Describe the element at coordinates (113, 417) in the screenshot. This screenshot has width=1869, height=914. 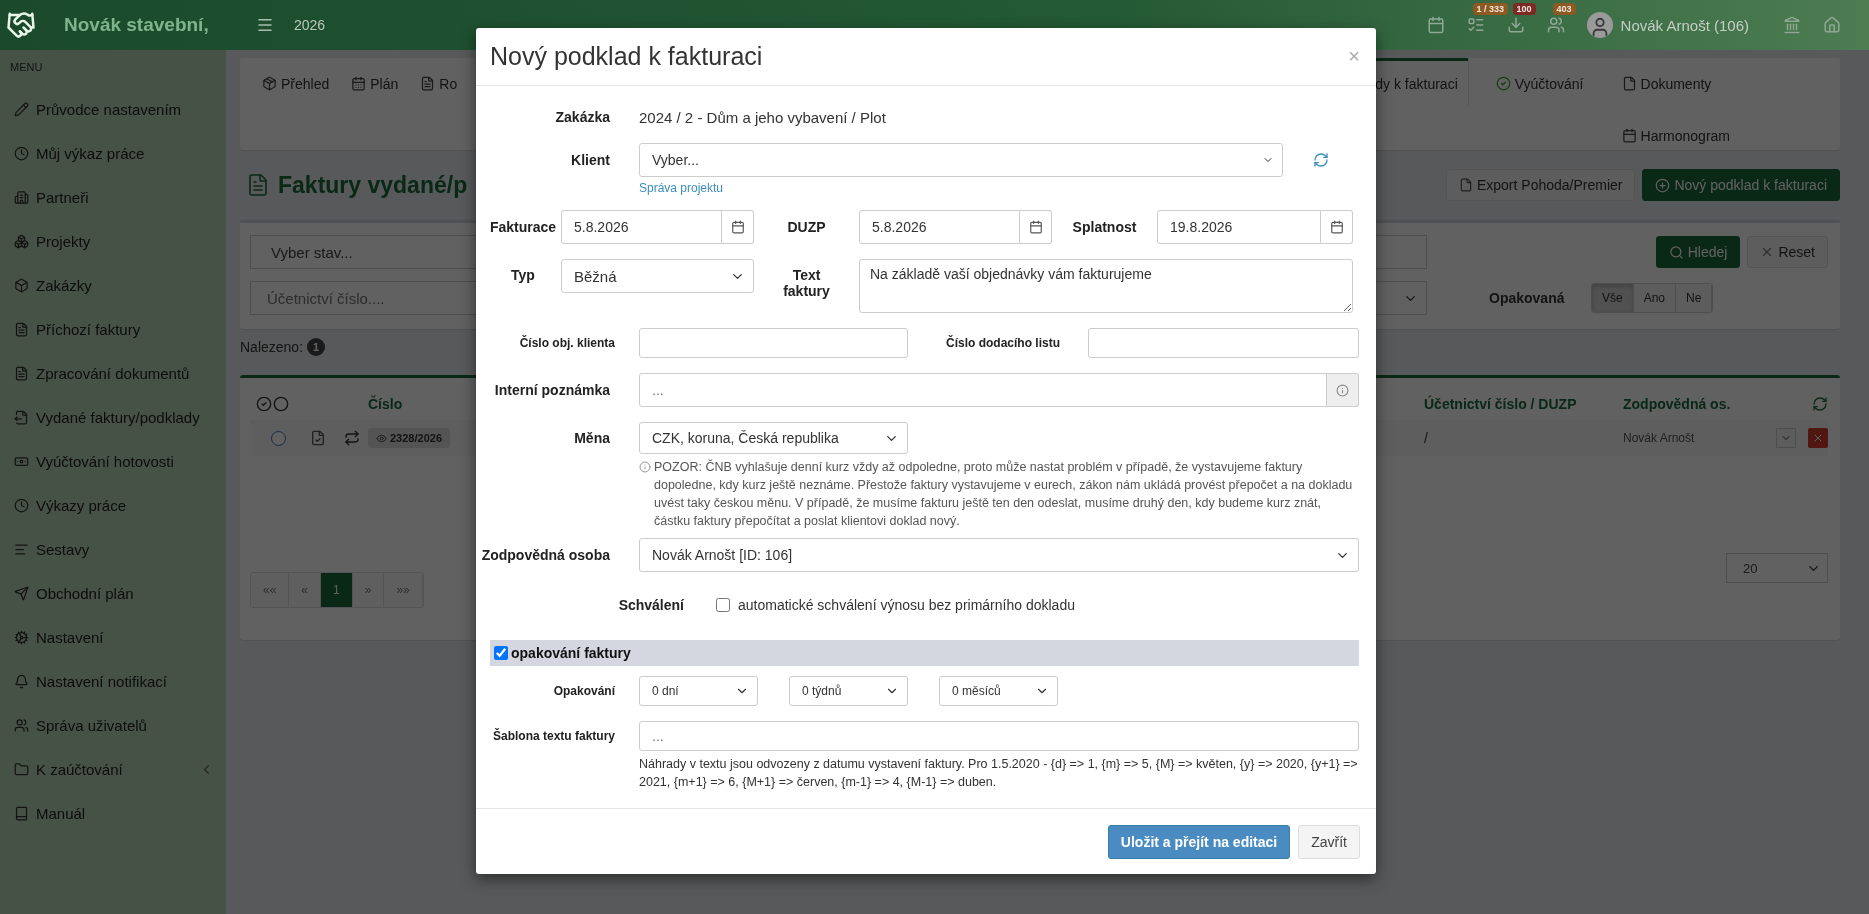
I see `sidebar-item: Vydané faktury/podklady` at that location.